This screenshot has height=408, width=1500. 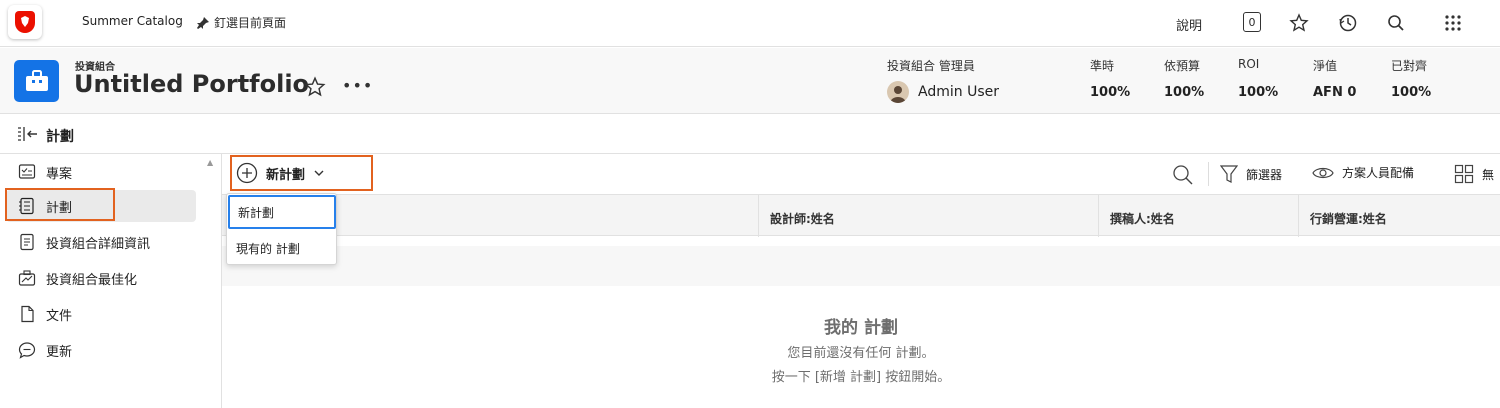 What do you see at coordinates (27, 314) in the screenshot?
I see `document-icon` at bounding box center [27, 314].